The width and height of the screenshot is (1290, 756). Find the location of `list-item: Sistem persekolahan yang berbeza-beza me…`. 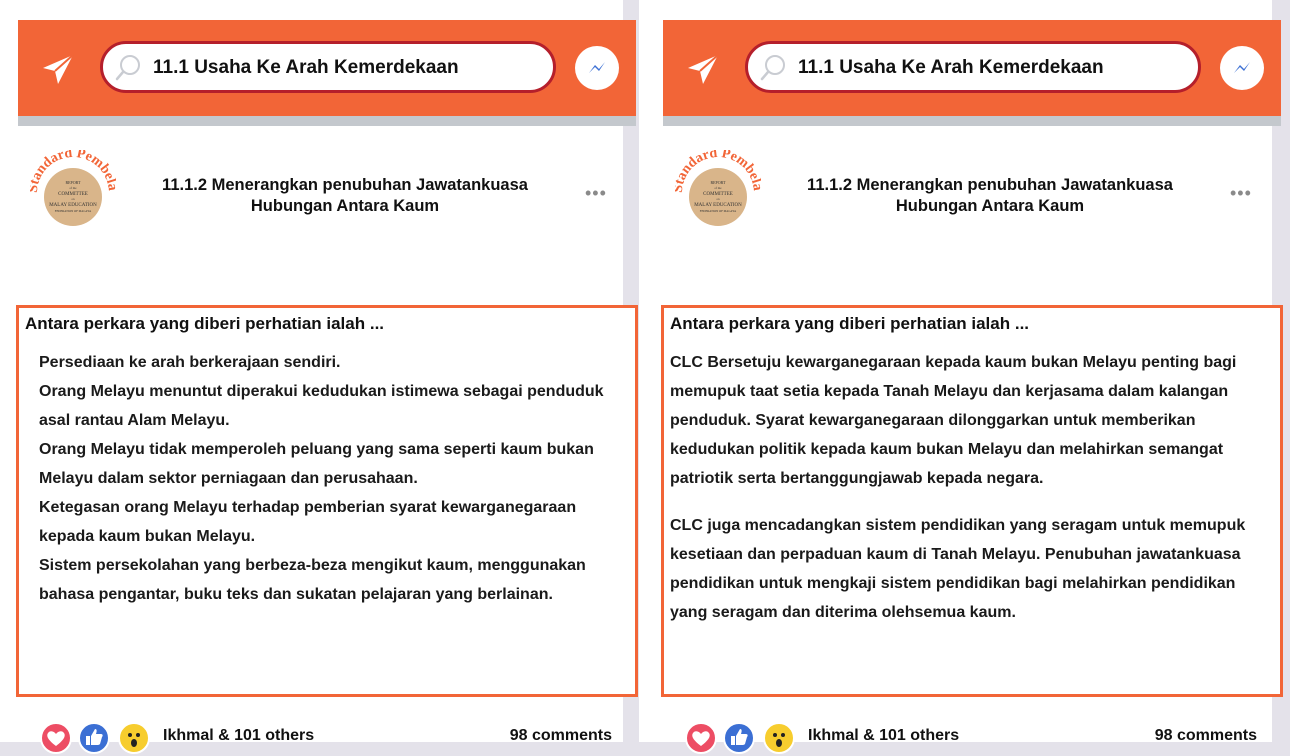

list-item: Sistem persekolahan yang berbeza-beza me… is located at coordinates (312, 565).